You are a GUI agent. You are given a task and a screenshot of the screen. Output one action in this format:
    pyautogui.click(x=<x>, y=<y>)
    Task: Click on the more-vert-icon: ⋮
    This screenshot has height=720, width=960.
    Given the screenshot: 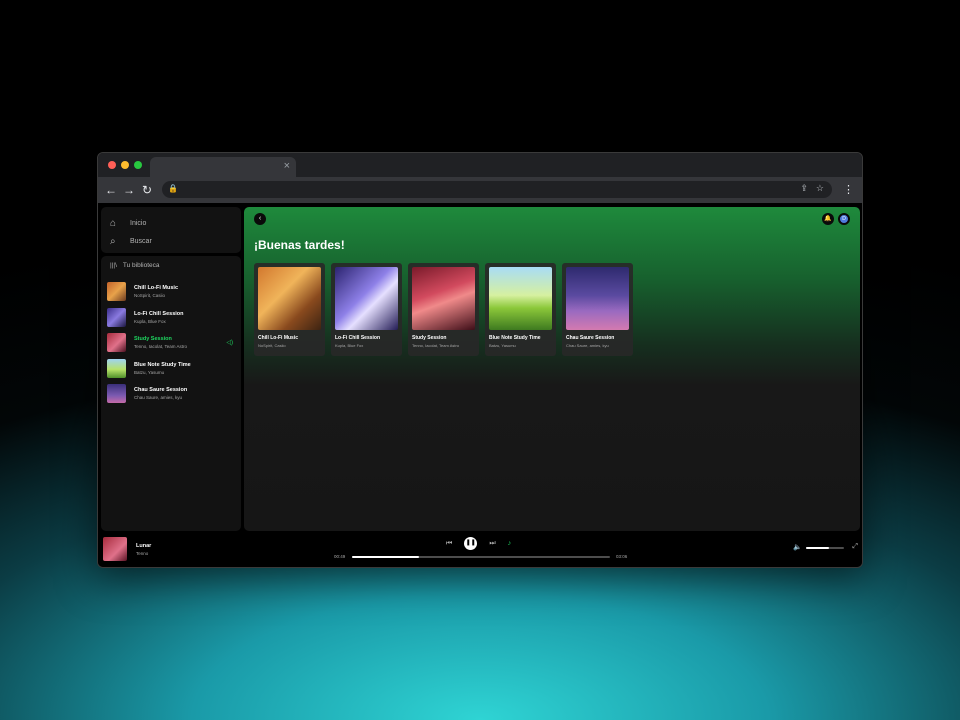 What is the action you would take?
    pyautogui.click(x=848, y=189)
    